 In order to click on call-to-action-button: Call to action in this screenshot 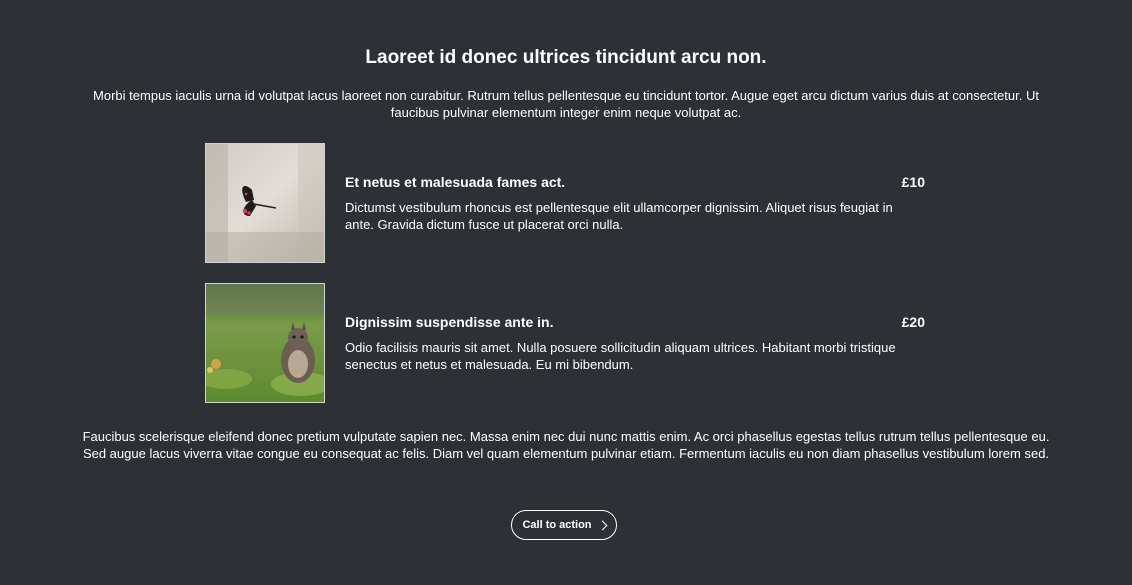, I will do `click(564, 525)`.